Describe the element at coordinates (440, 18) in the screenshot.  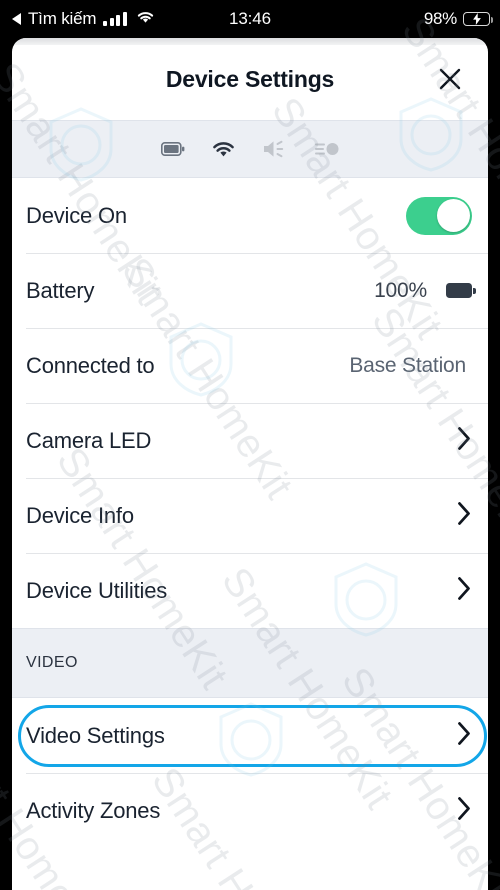
I see `status-bar-battery-percent: 98%` at that location.